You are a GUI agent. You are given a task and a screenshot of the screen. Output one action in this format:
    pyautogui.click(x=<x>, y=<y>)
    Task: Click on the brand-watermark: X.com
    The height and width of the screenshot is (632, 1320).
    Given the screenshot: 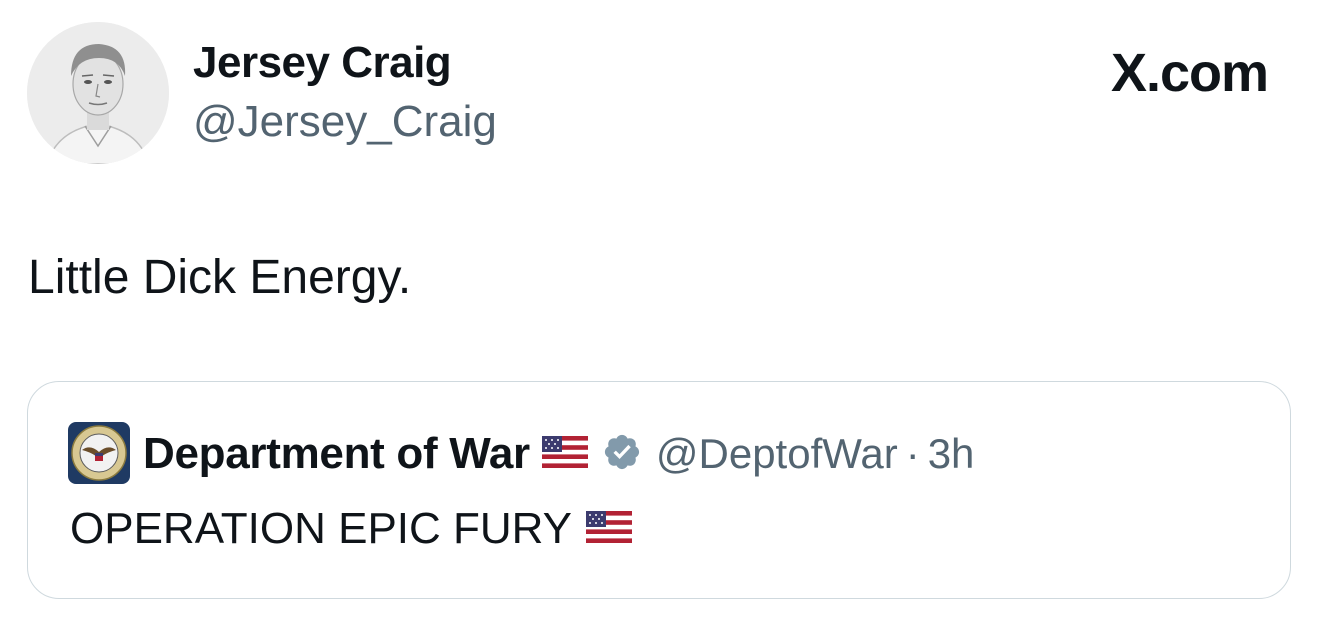 What is the action you would take?
    pyautogui.click(x=1189, y=73)
    